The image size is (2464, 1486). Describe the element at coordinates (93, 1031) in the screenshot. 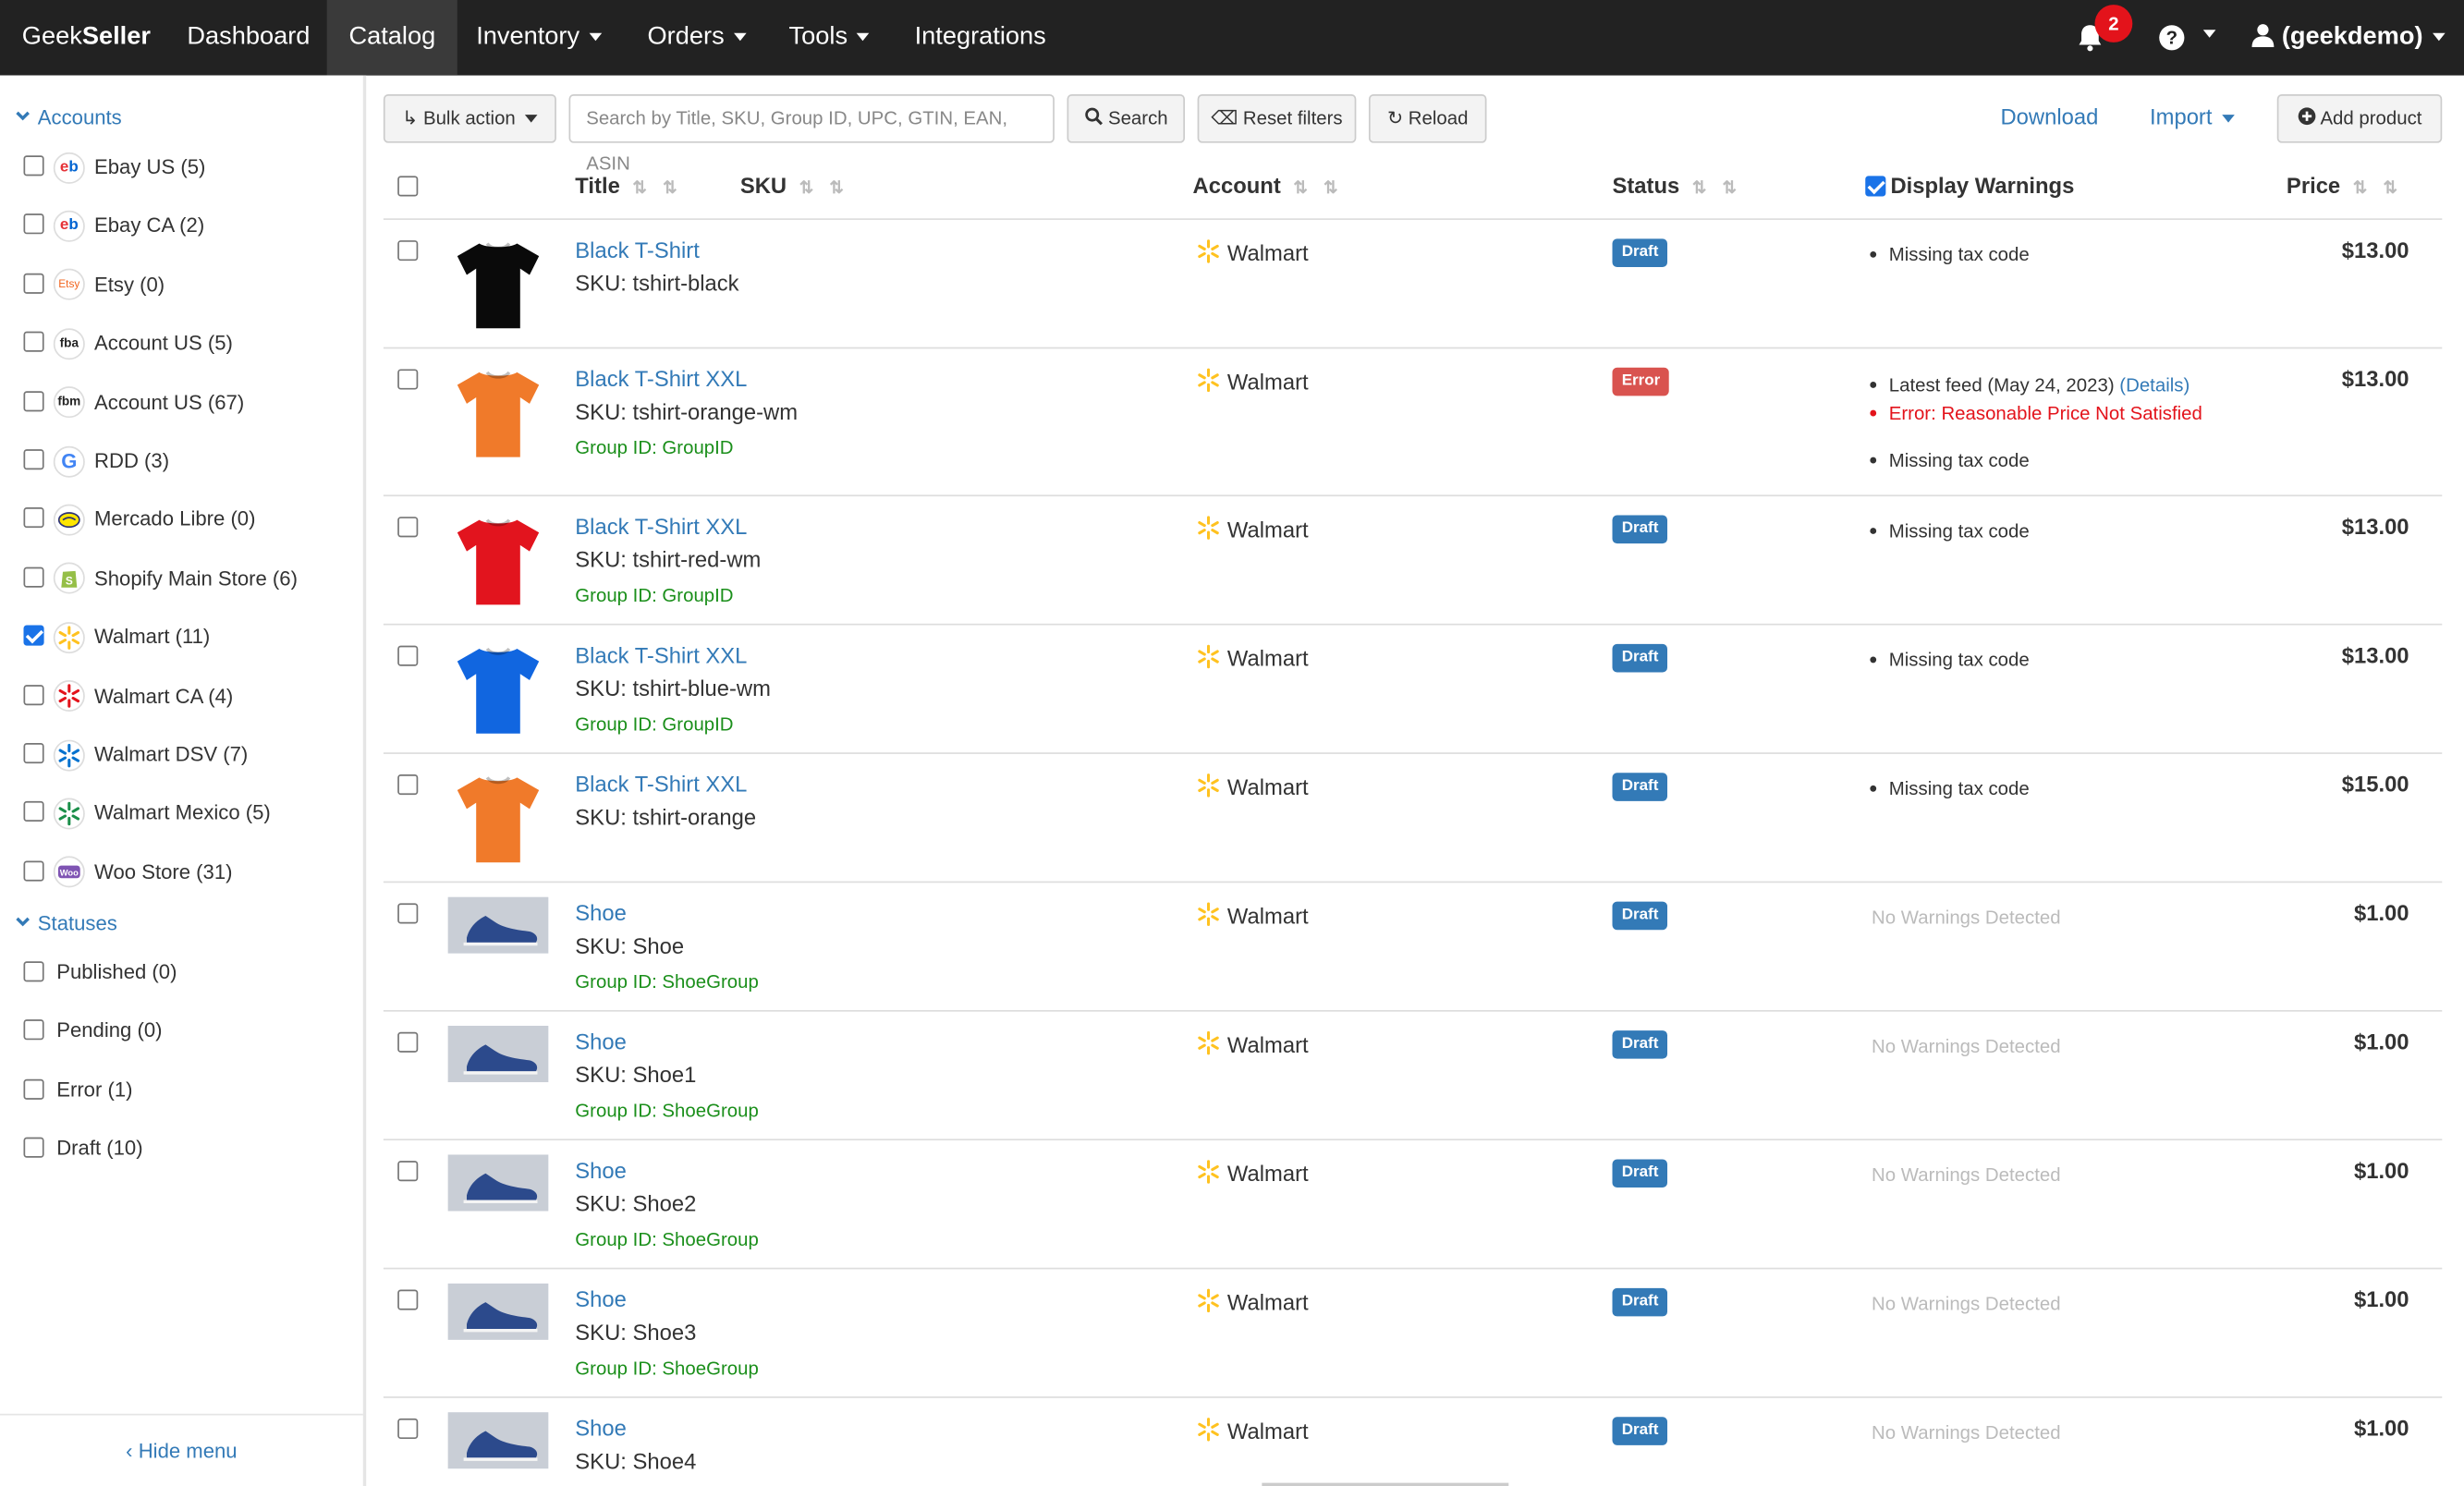

I see `sidebar-status-item: Pending (0)` at that location.